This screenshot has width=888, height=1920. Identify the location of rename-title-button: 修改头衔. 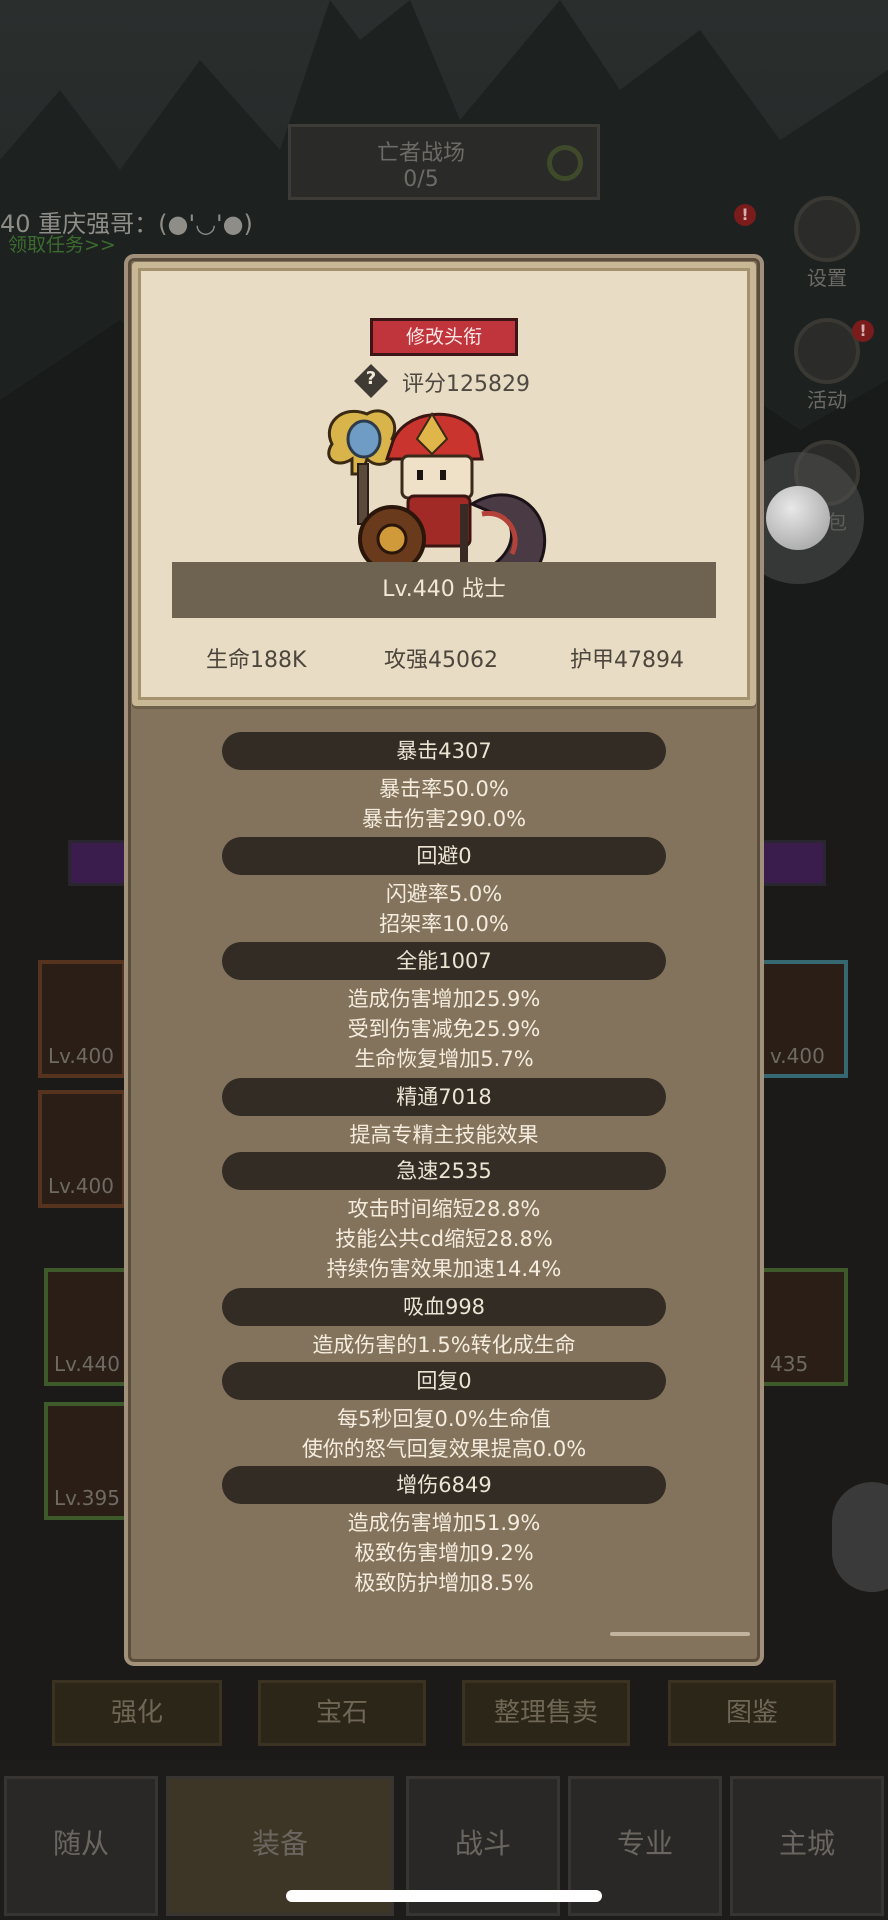
(444, 337).